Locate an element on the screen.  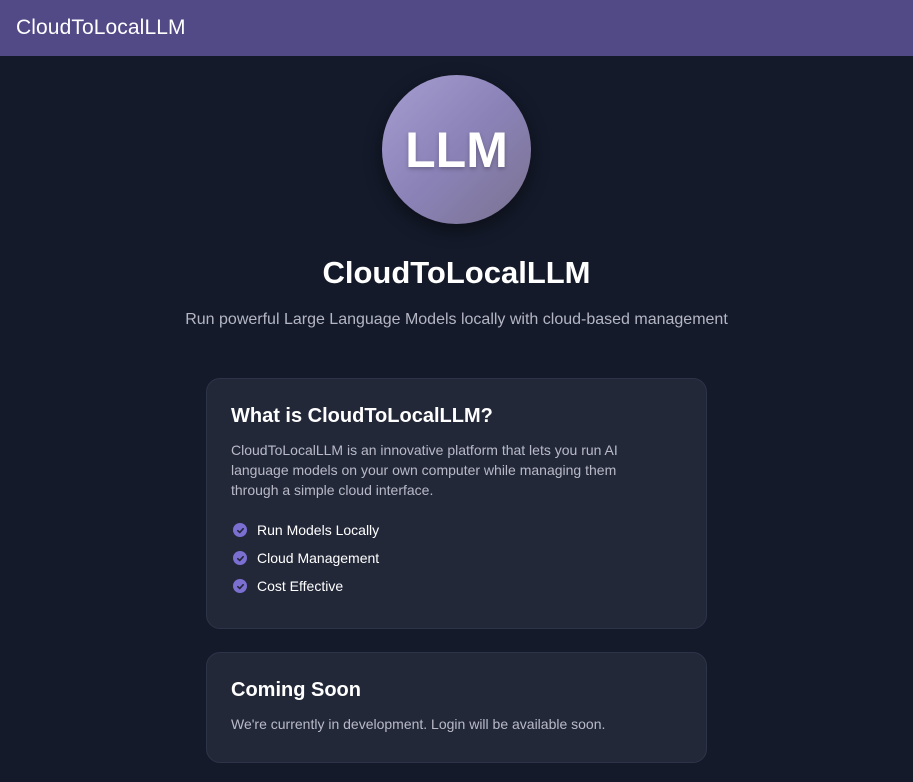
about-card-title: What is CloudToLocalLLM? is located at coordinates (362, 416).